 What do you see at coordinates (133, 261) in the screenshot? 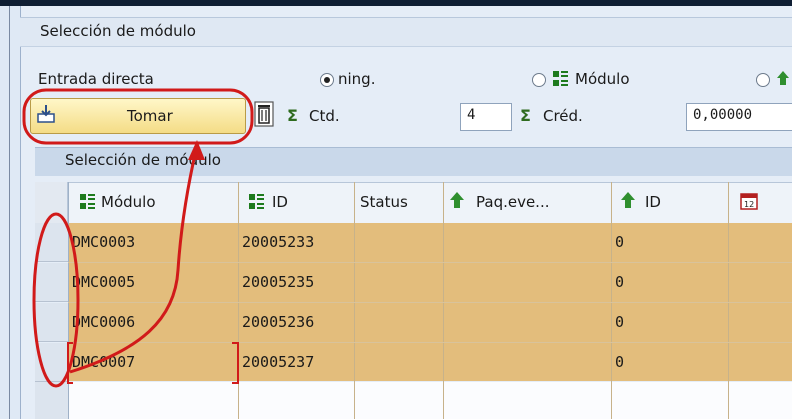
I see `annotation-arrow` at bounding box center [133, 261].